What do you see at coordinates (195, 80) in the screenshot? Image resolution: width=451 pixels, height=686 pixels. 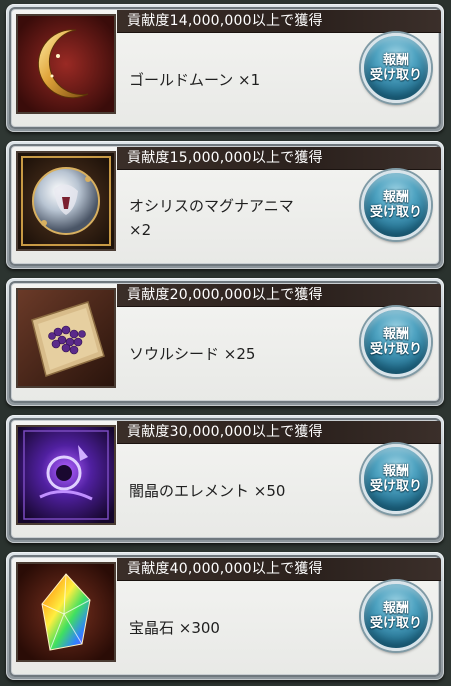 I see `item-name: ゴールドムーン ×1` at bounding box center [195, 80].